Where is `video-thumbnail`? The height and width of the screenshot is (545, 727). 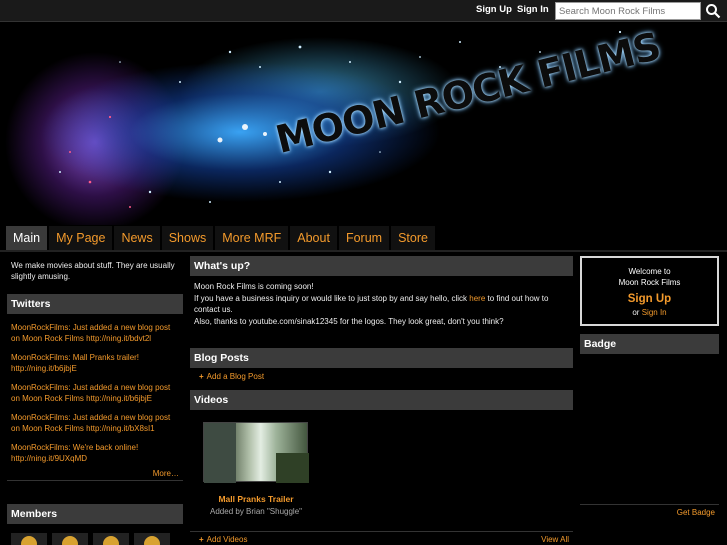
video-thumbnail is located at coordinates (256, 452).